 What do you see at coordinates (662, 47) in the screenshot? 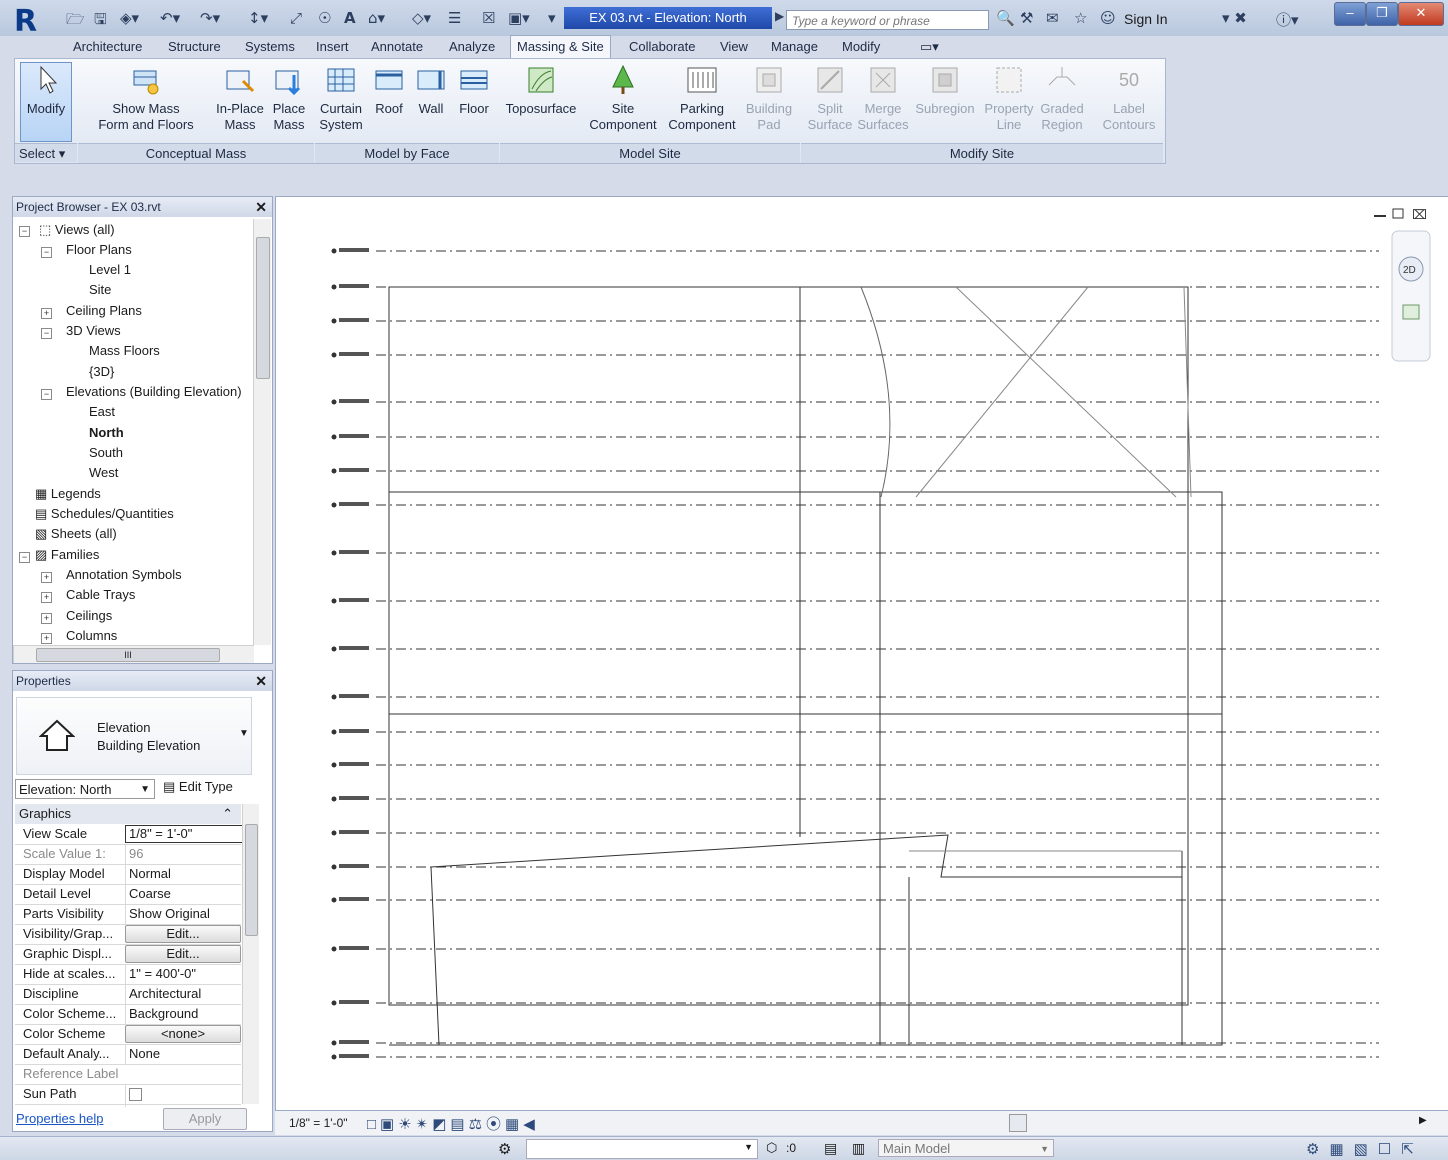
I see `tab-collaborate: Collaborate` at bounding box center [662, 47].